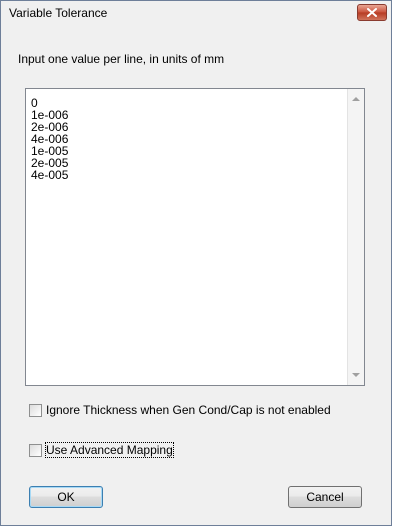  I want to click on close-button, so click(372, 12).